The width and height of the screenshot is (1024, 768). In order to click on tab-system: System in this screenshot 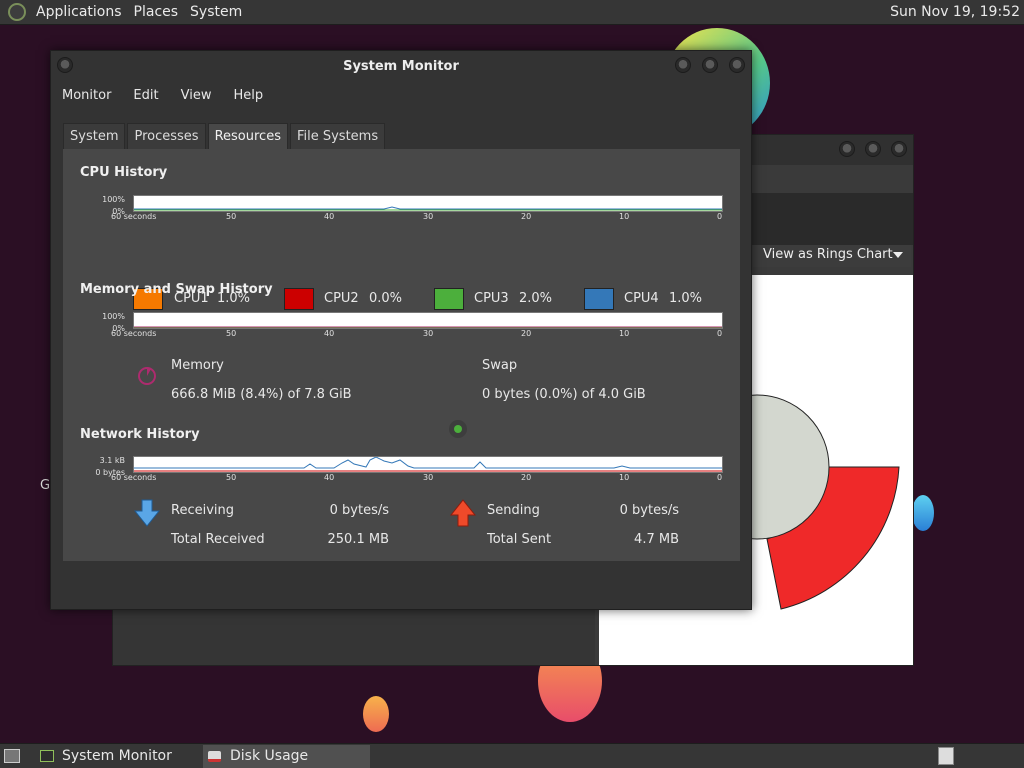, I will do `click(94, 136)`.